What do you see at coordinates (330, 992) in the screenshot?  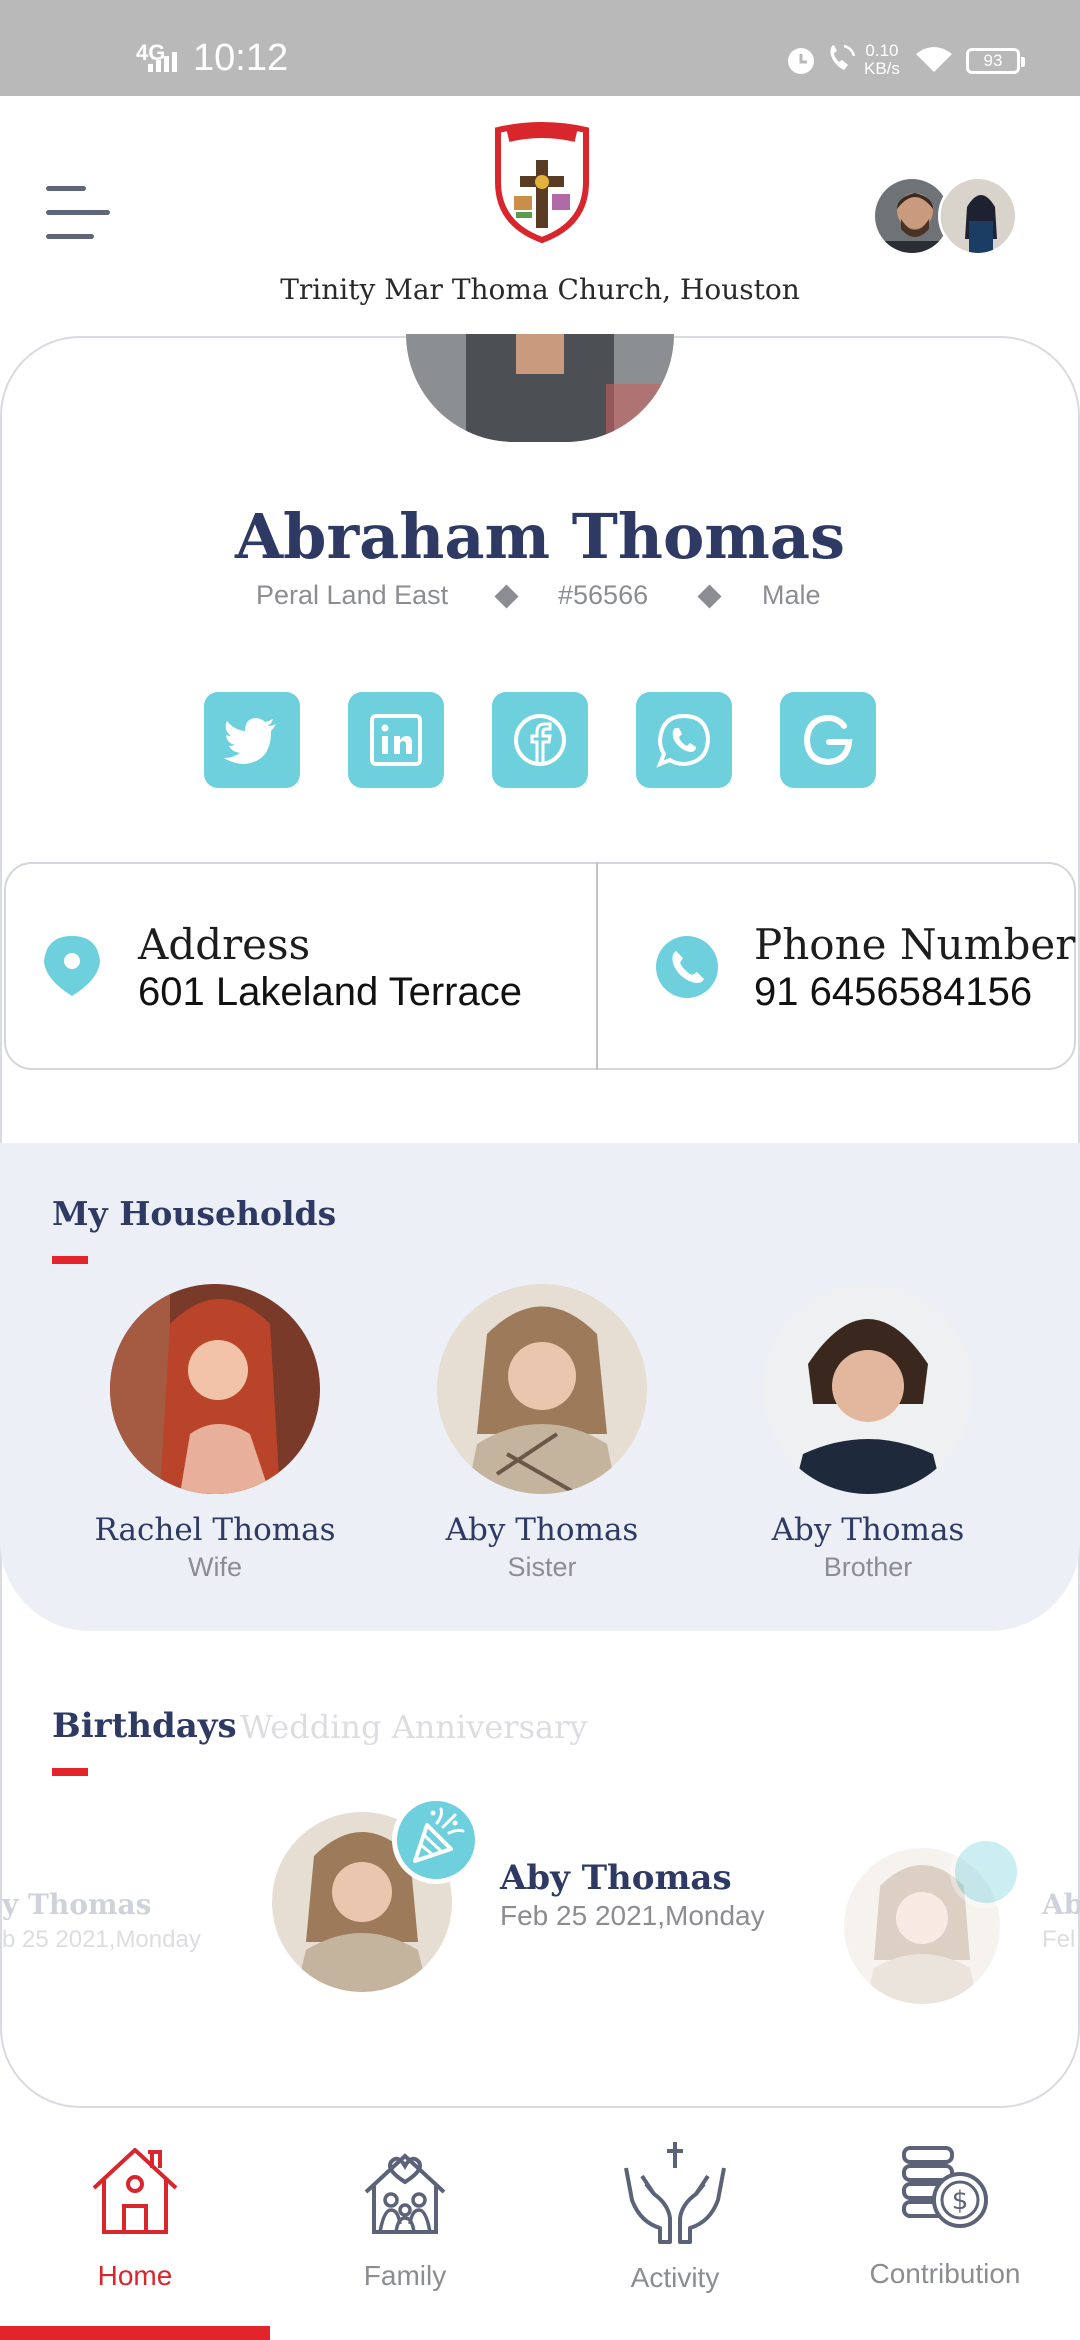 I see `address-value: 601 Lakeland Terrace` at bounding box center [330, 992].